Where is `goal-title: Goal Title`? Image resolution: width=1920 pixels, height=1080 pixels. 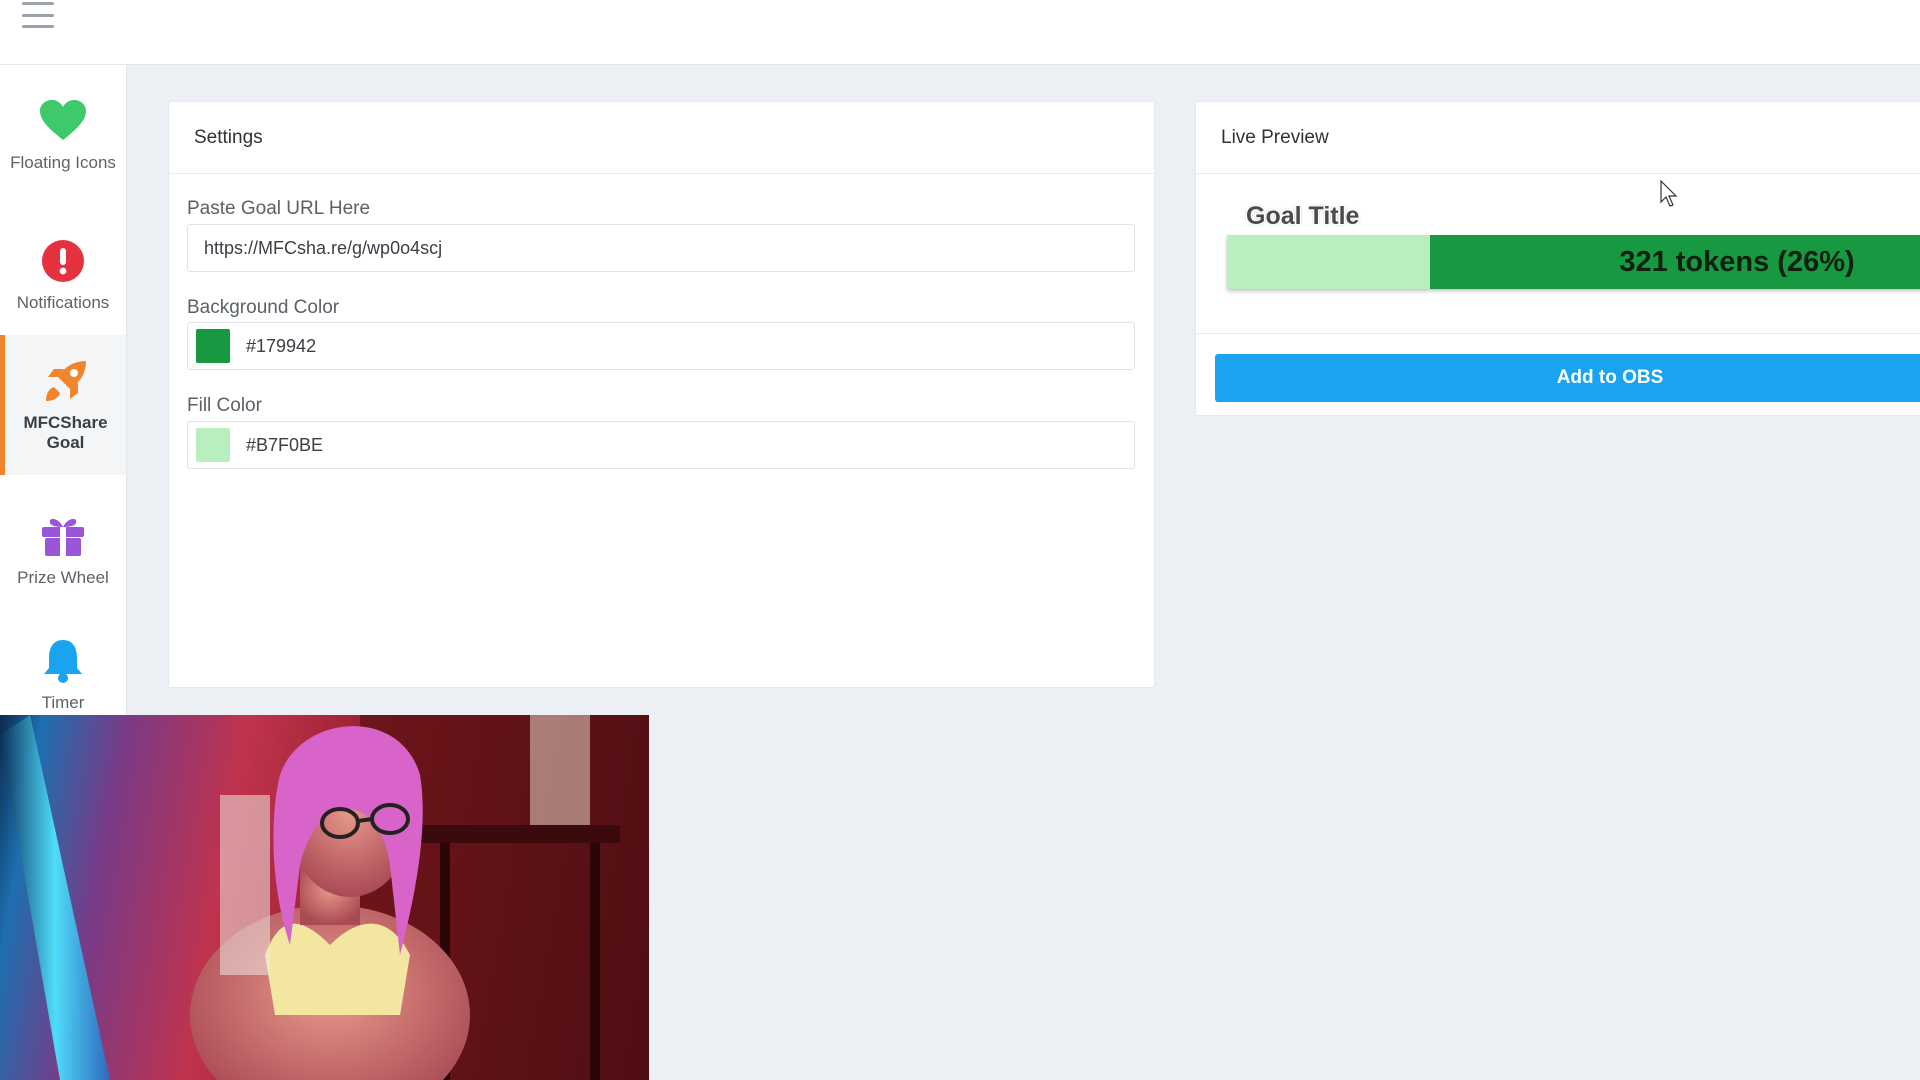
goal-title: Goal Title is located at coordinates (1303, 216).